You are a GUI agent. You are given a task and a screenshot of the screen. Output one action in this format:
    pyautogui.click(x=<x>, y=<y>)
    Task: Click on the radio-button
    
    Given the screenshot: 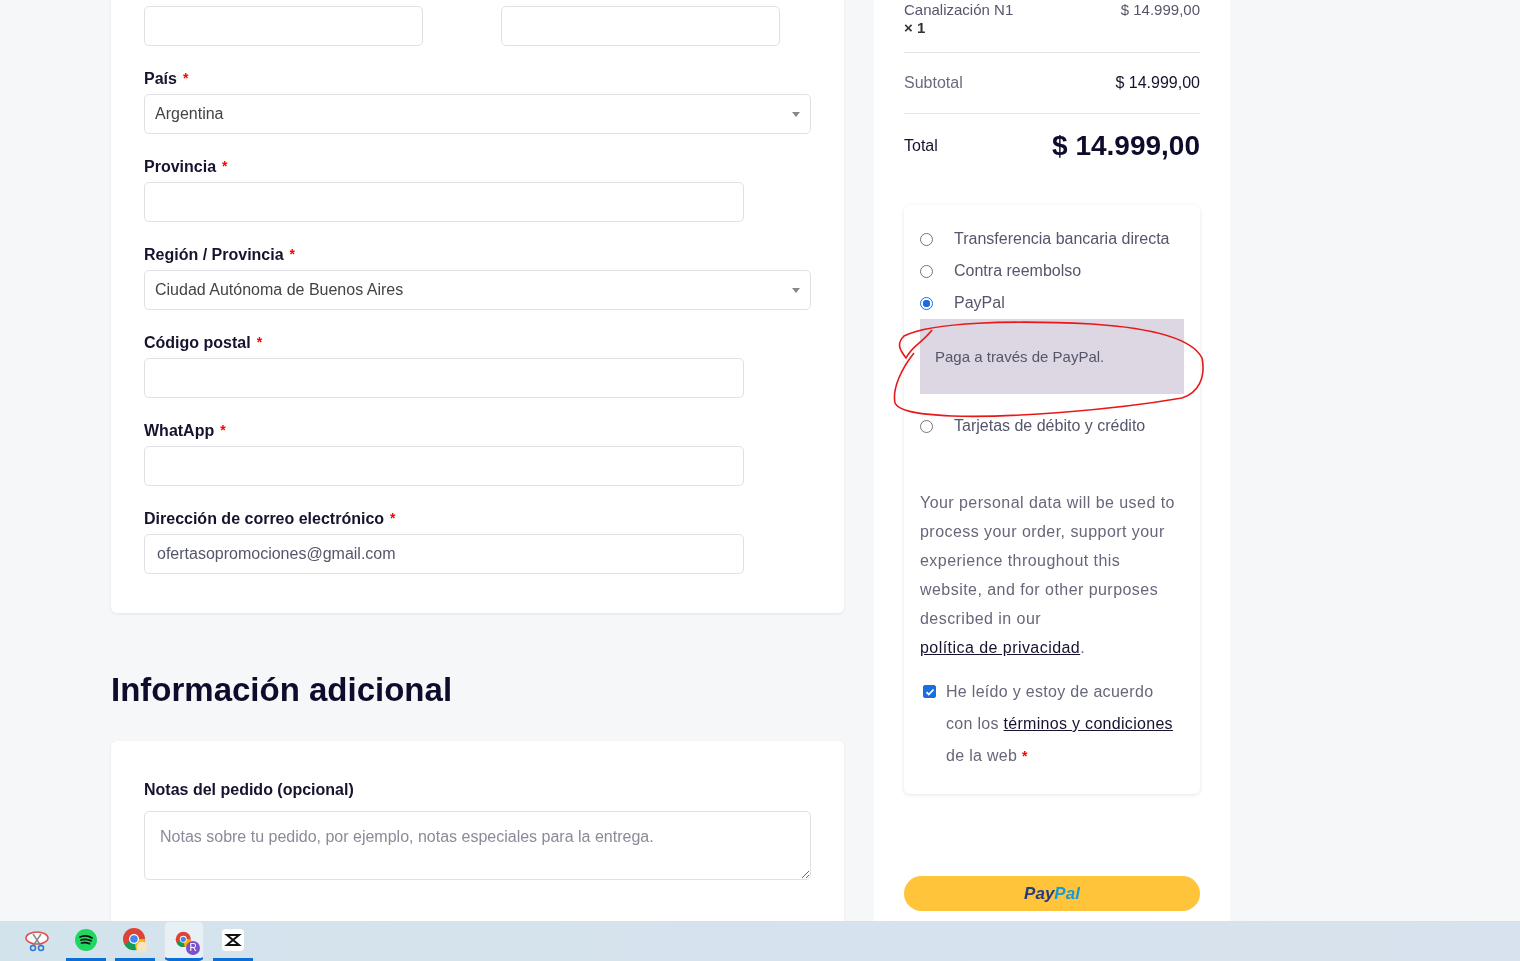 What is the action you would take?
    pyautogui.click(x=926, y=303)
    